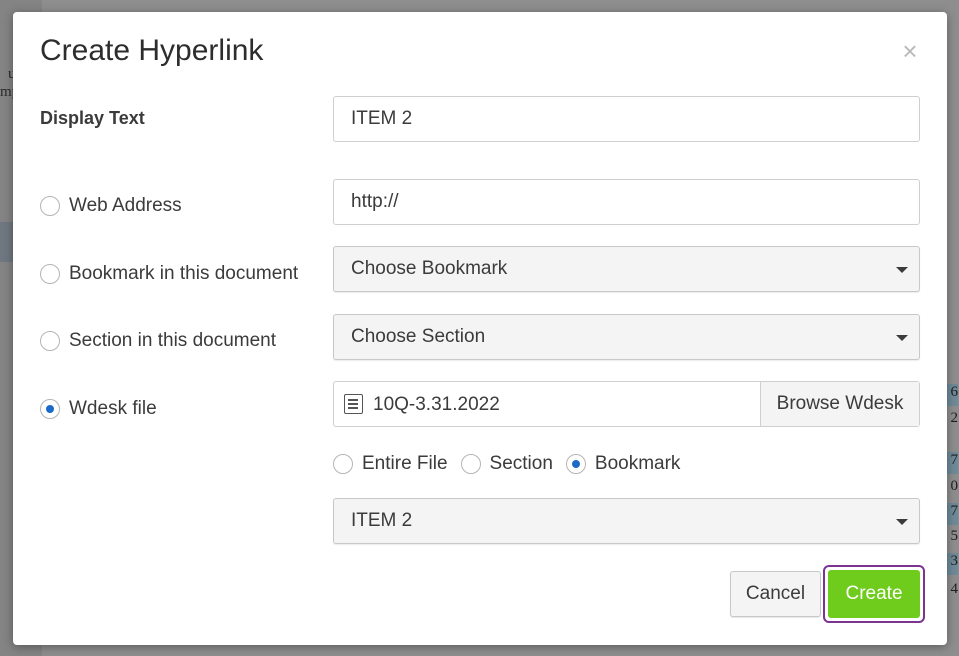  What do you see at coordinates (775, 594) in the screenshot?
I see `cancel-button: Cancel` at bounding box center [775, 594].